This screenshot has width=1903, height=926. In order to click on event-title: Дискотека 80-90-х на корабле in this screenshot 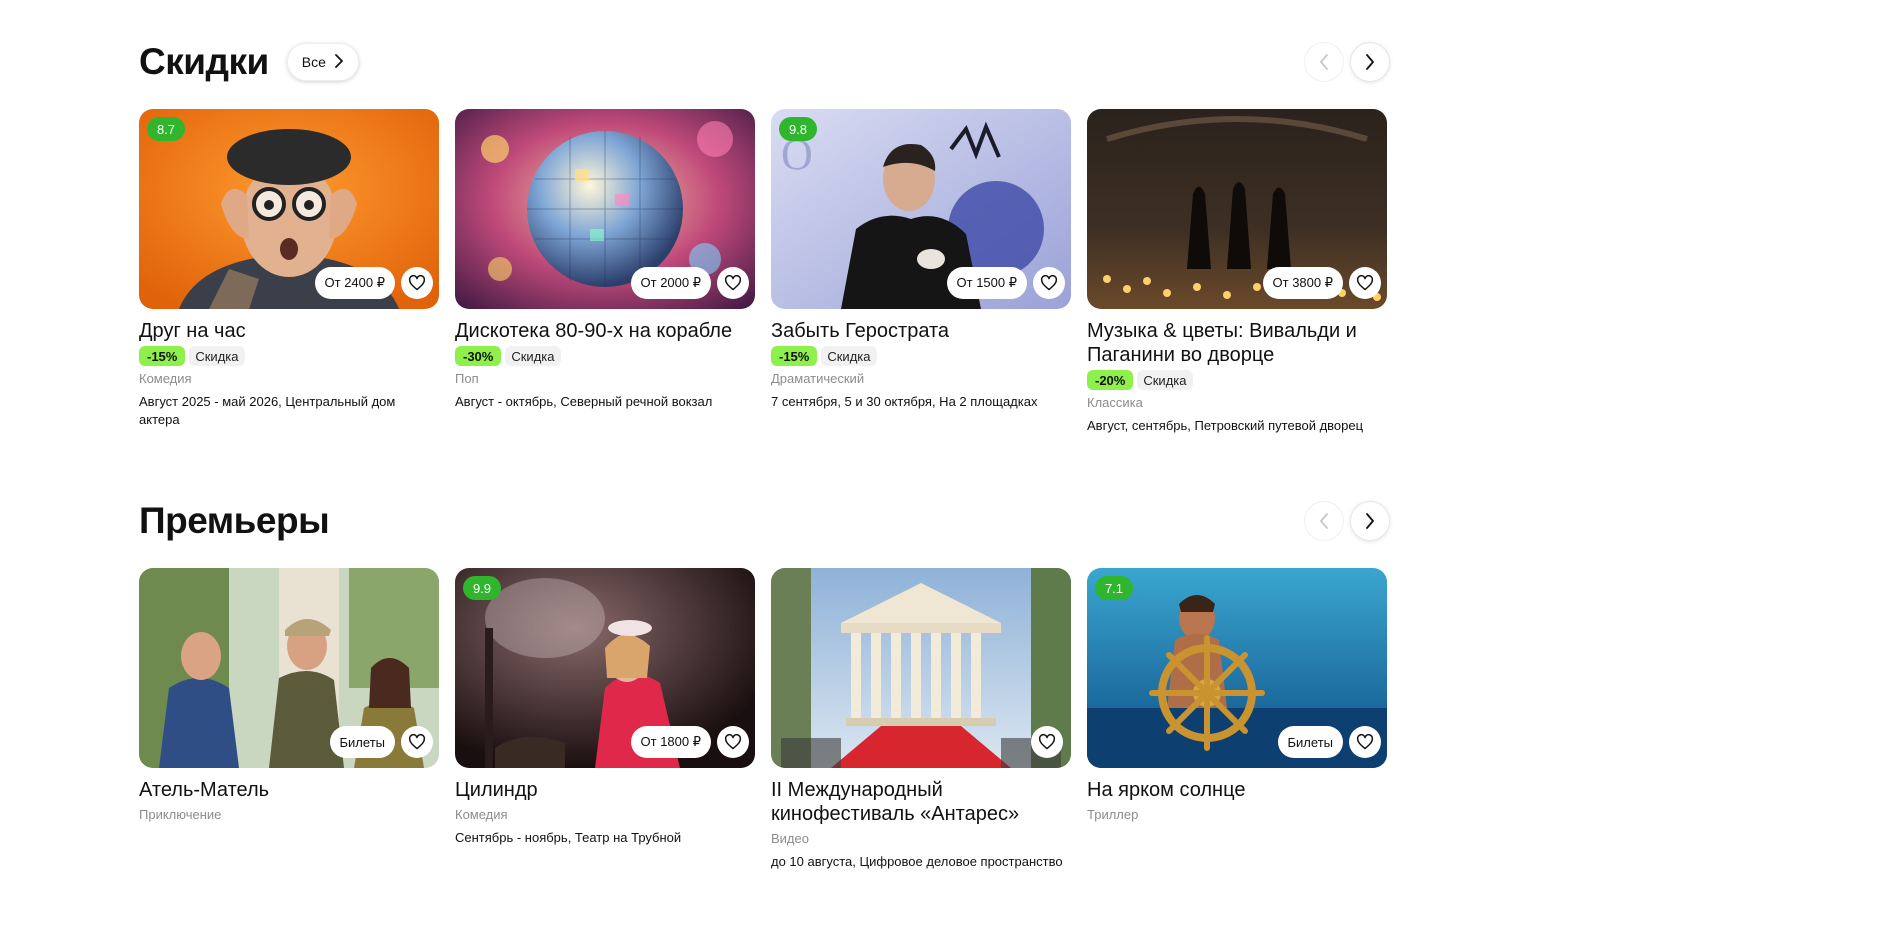, I will do `click(605, 331)`.